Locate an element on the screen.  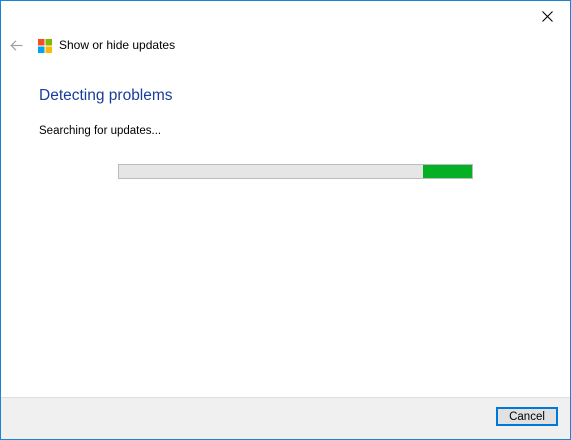
logo-tile-yellow is located at coordinates (48, 49).